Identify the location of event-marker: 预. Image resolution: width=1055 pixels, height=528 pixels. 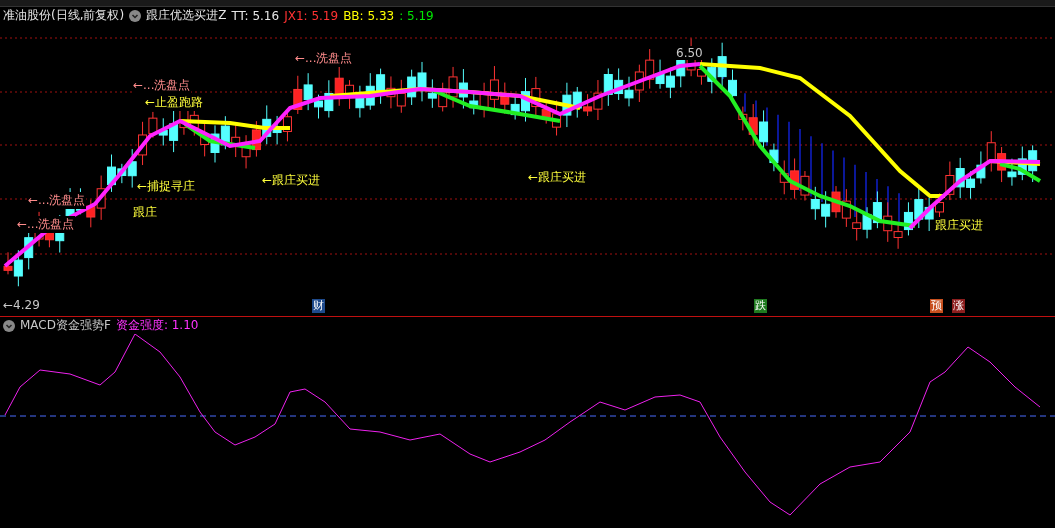
(936, 306).